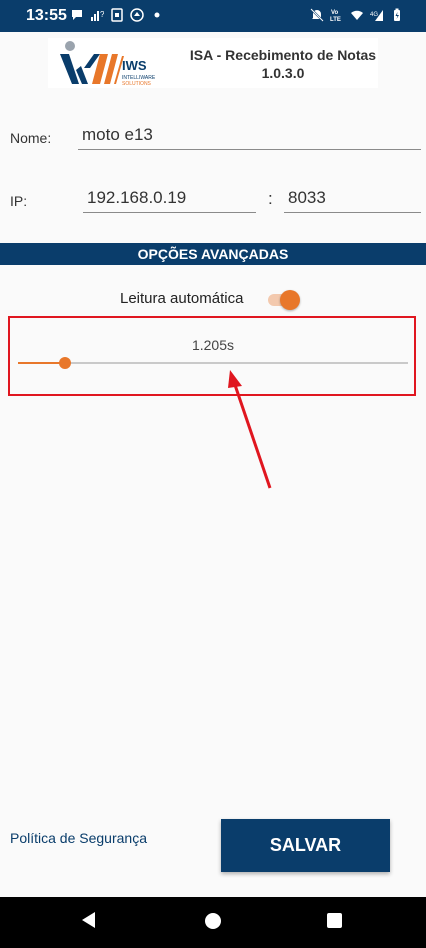 The width and height of the screenshot is (426, 948). I want to click on status-right-icons: Vo LTE 4G, so click(357, 15).